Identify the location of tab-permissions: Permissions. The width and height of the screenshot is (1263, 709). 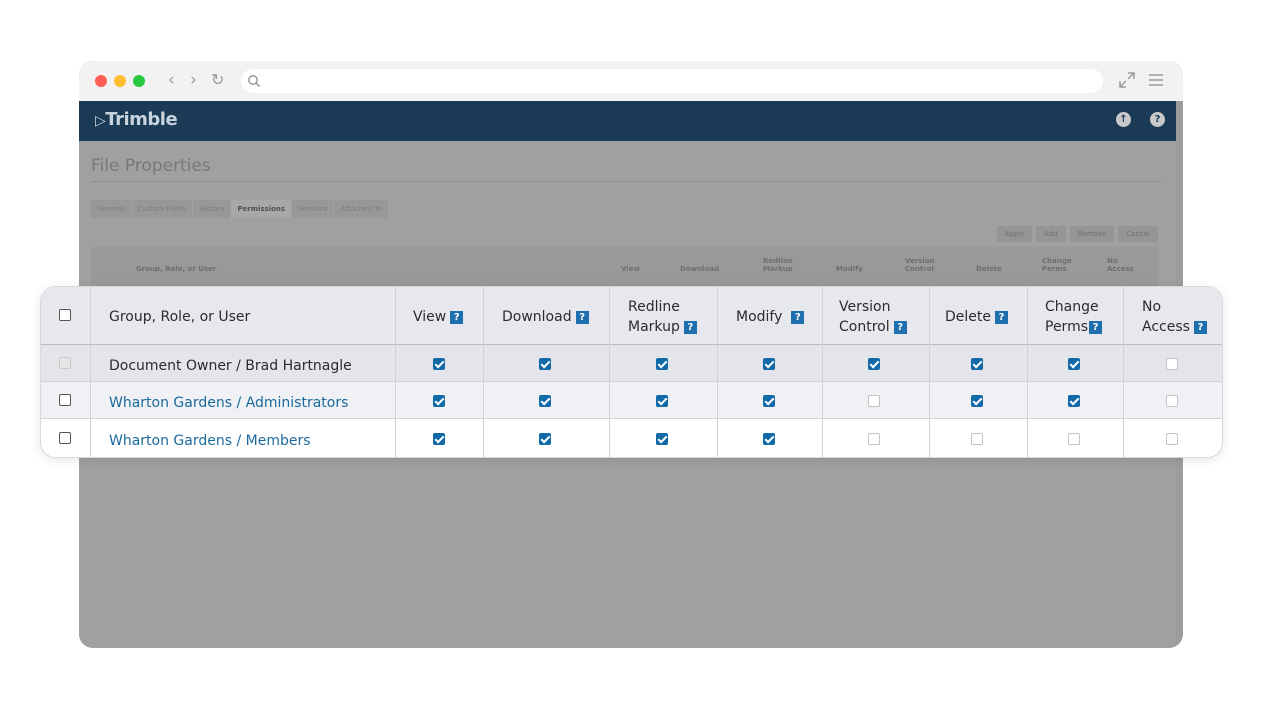
(261, 209).